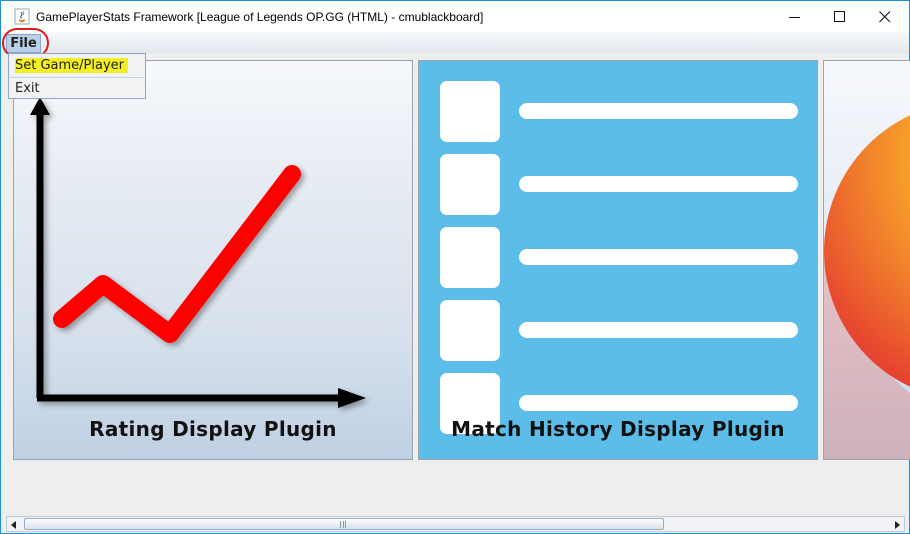 Image resolution: width=910 pixels, height=534 pixels. I want to click on maximize-button, so click(840, 16).